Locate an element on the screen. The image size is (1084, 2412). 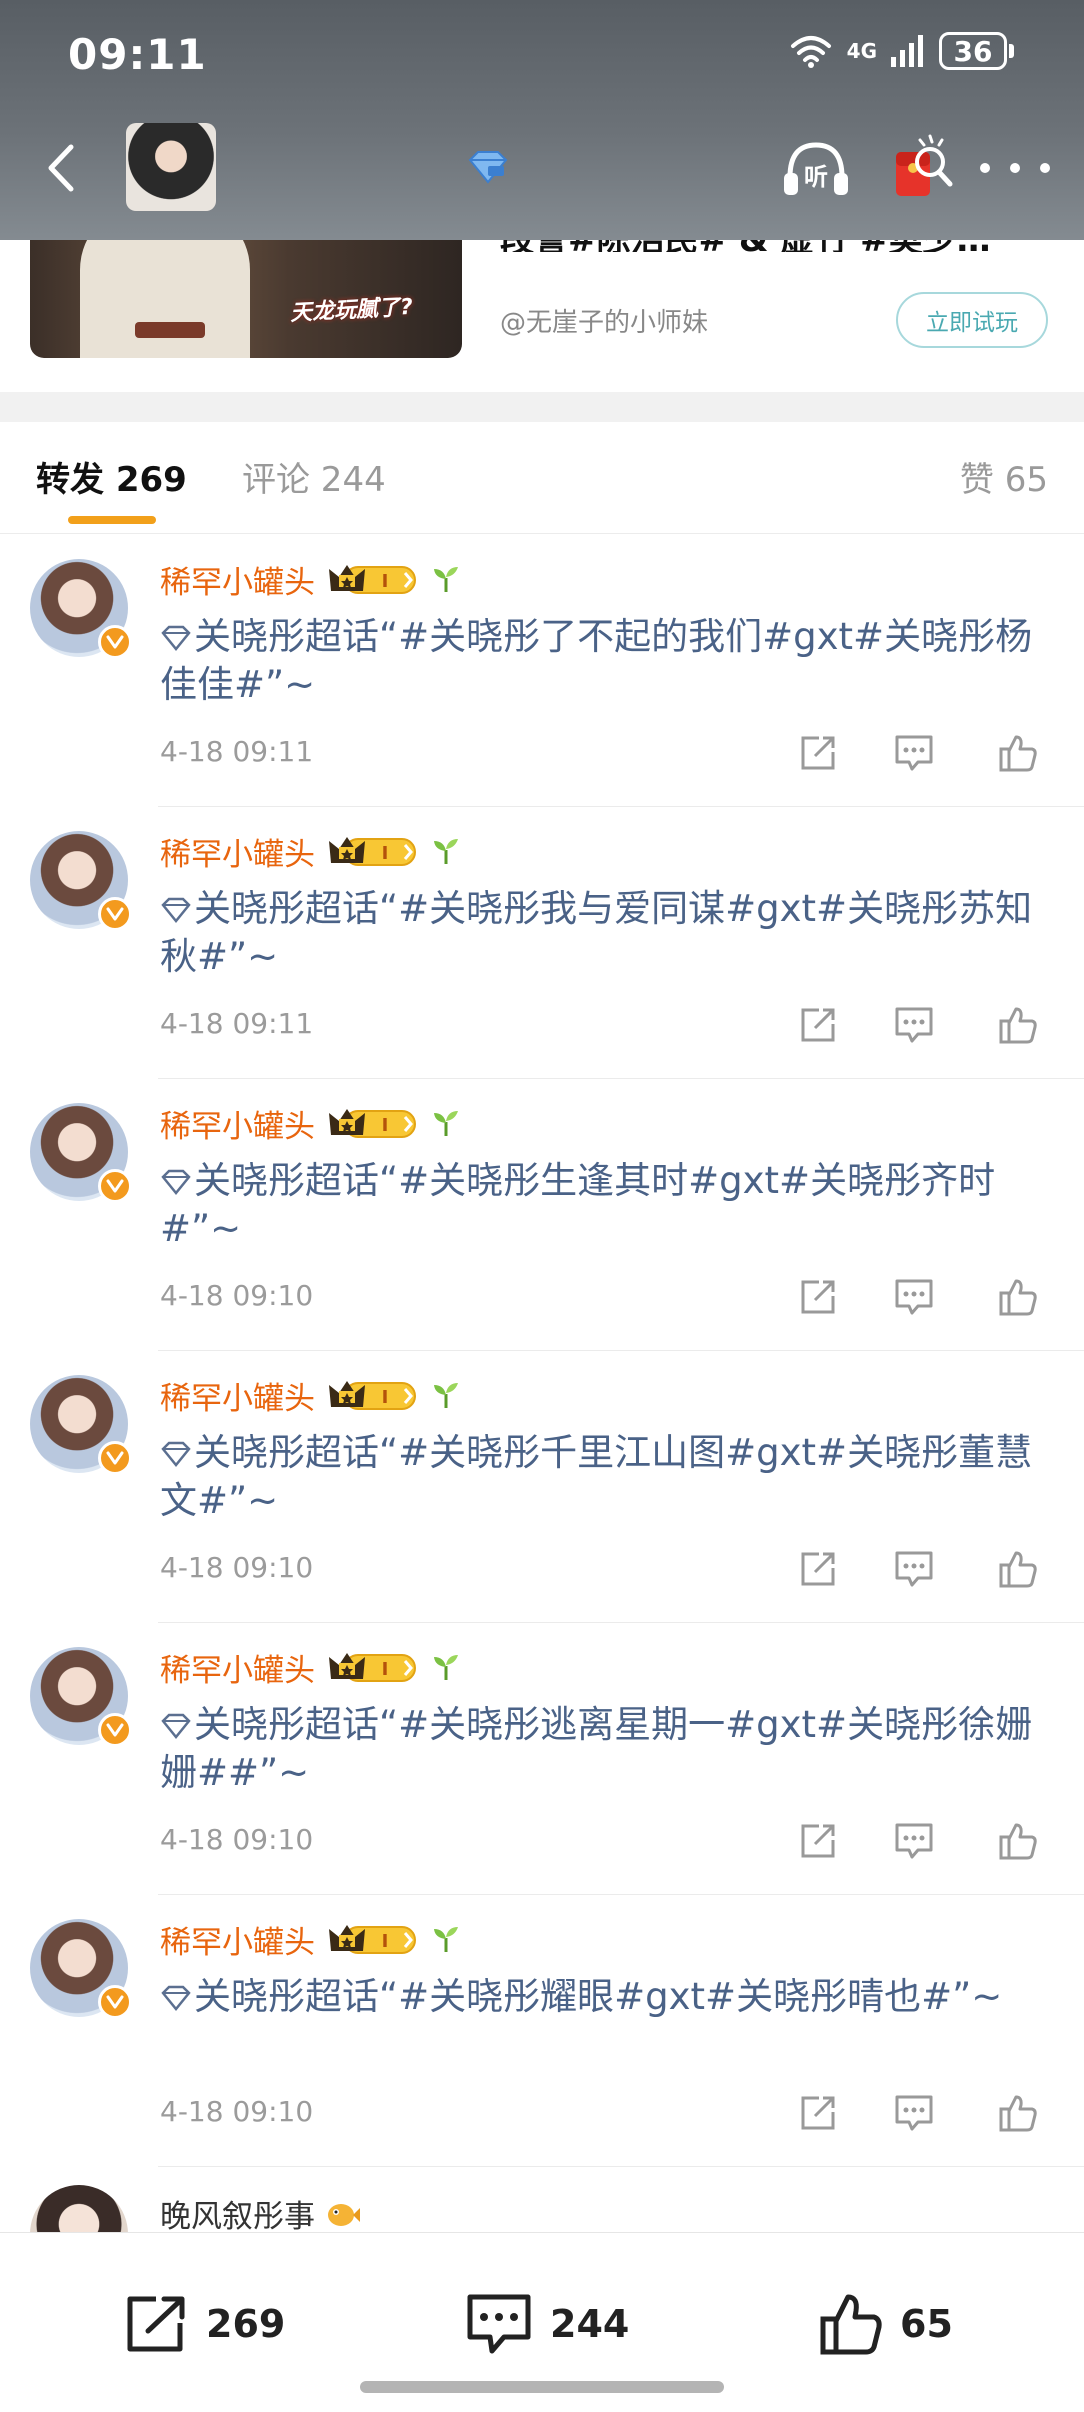
top-header: 09:11 4G 36 听 is located at coordinates (542, 120).